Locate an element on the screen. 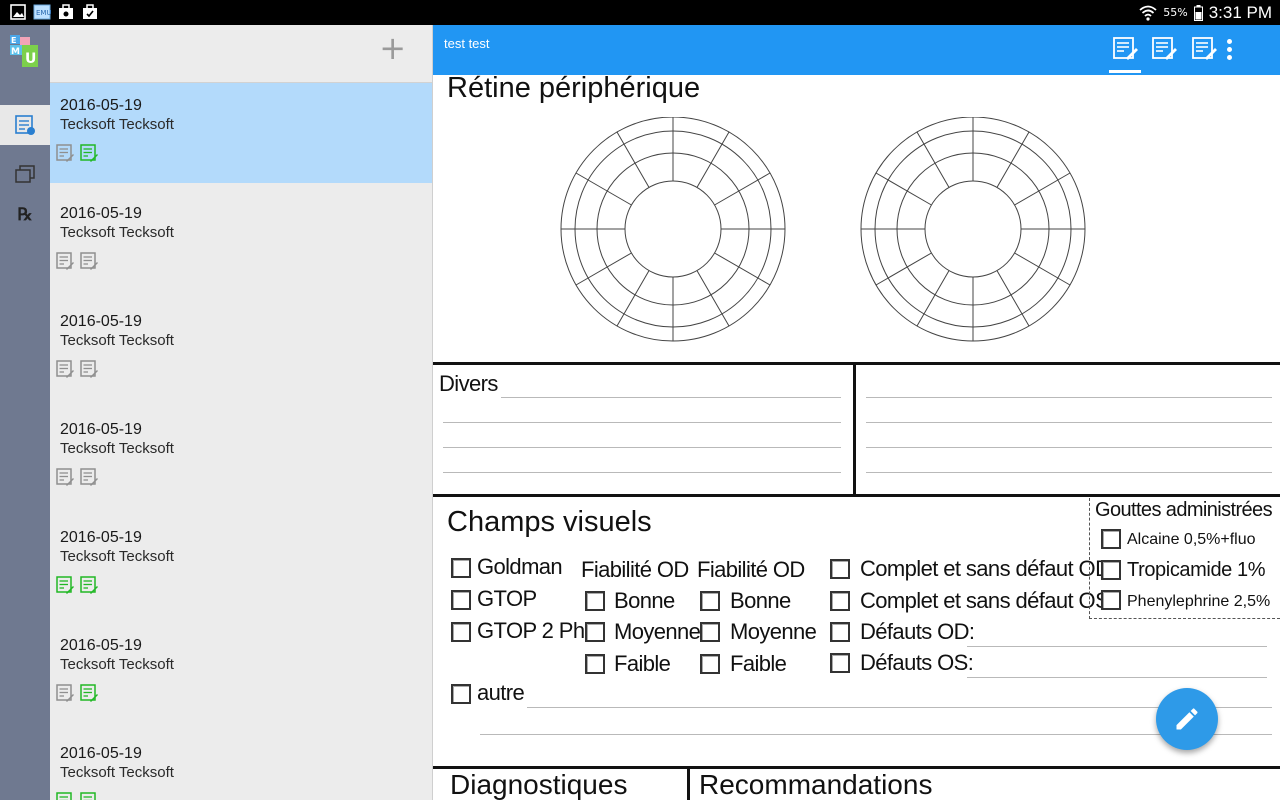  defects-os-line is located at coordinates (1117, 677).